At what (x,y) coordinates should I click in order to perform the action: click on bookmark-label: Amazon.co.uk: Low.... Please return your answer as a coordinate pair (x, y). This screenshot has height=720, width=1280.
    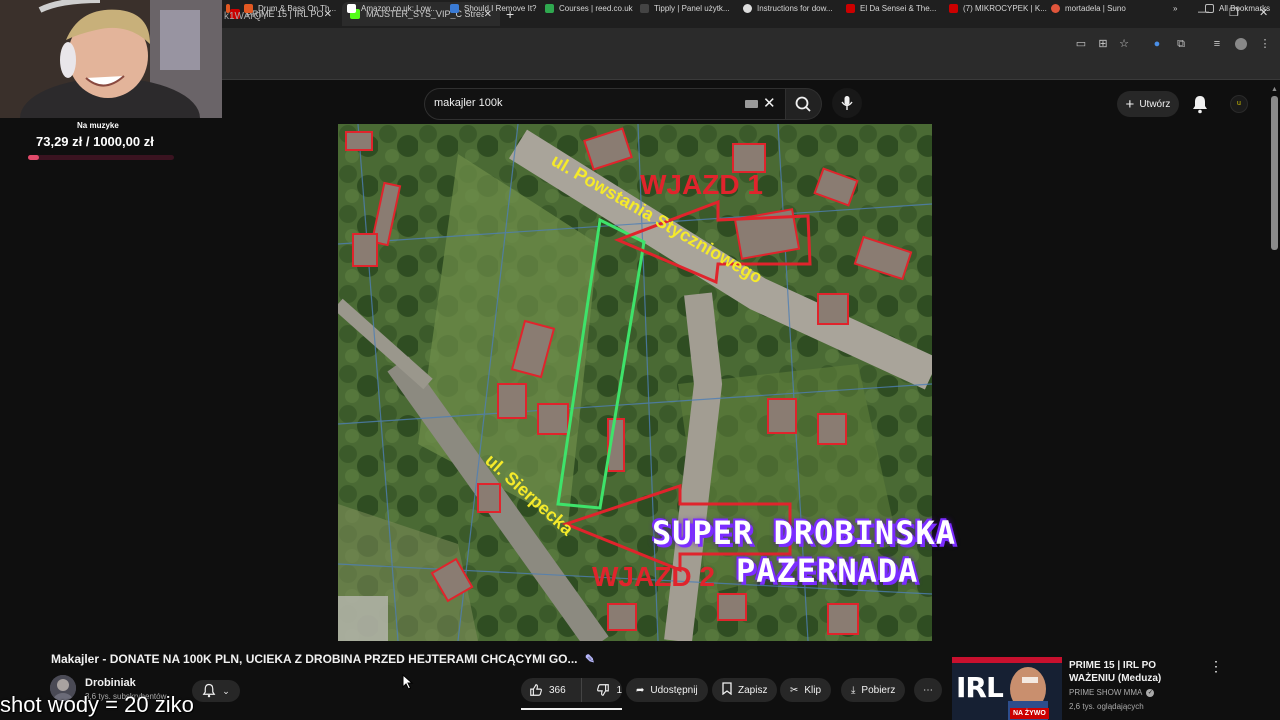
    Looking at the image, I should click on (399, 8).